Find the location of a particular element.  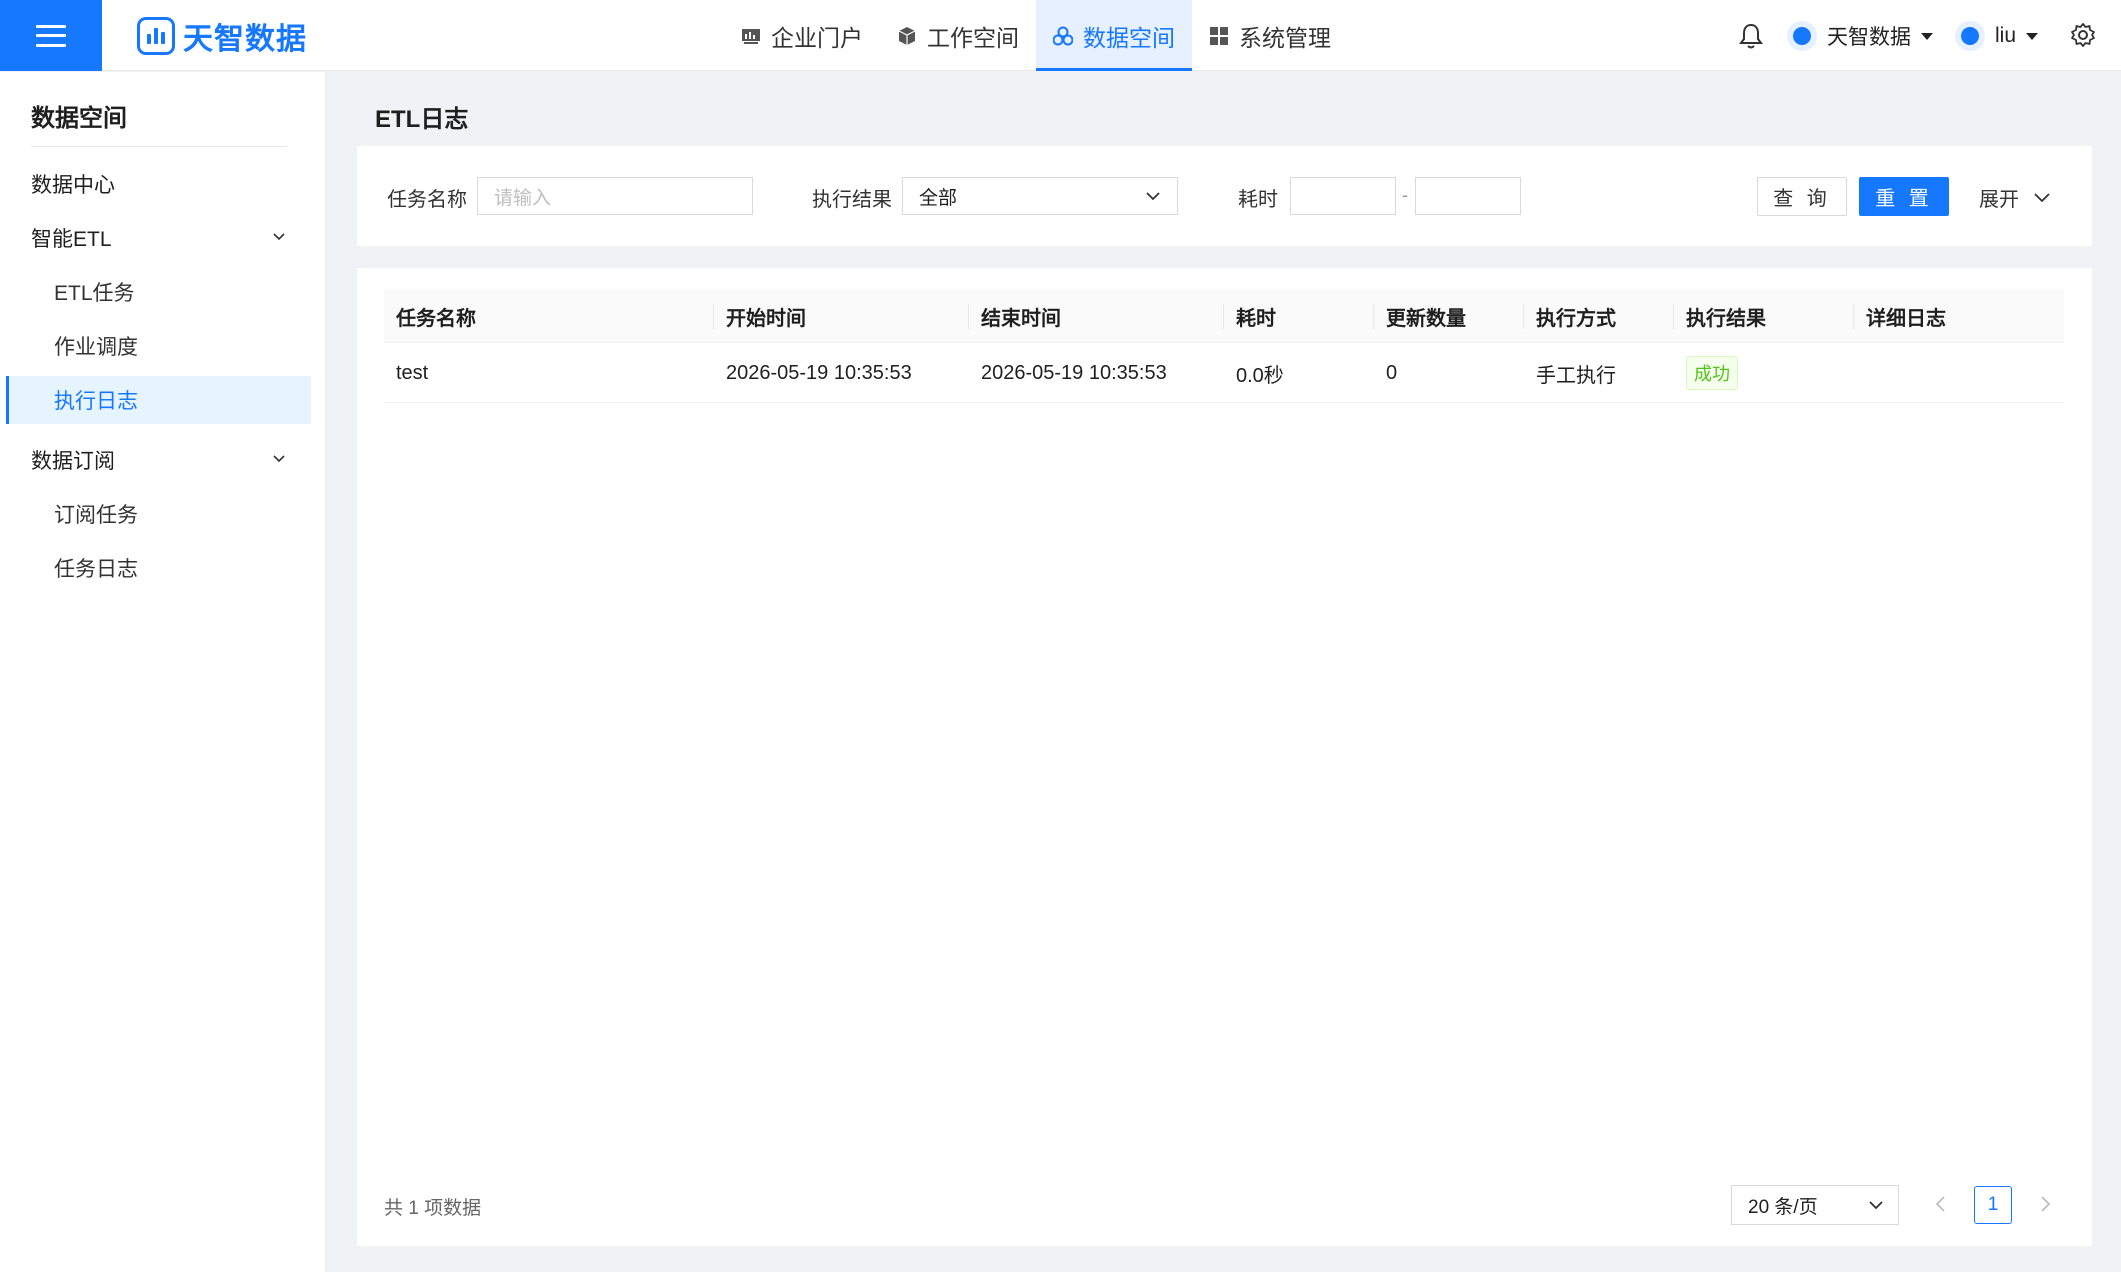

task-name-label: 任务名称 is located at coordinates (427, 200).